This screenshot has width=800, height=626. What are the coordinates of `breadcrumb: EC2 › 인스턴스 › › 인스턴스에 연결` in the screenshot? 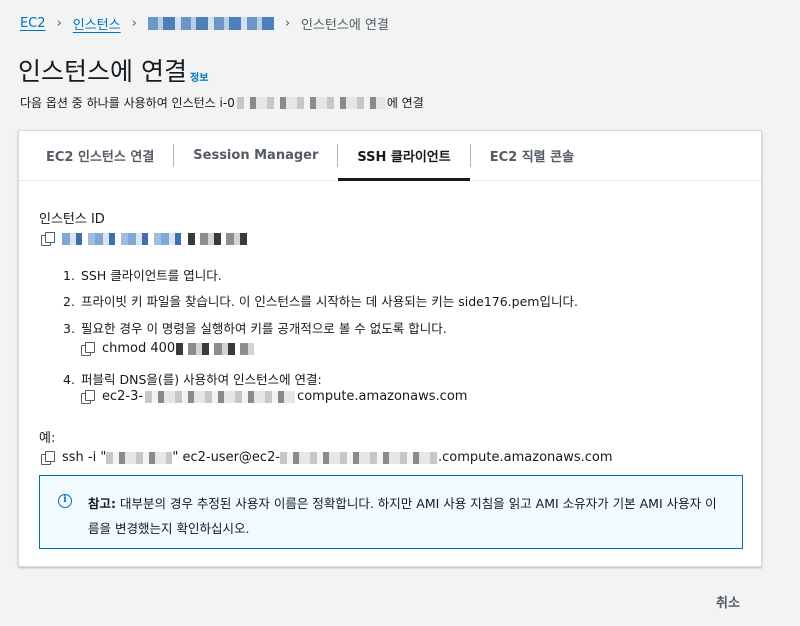 It's located at (204, 23).